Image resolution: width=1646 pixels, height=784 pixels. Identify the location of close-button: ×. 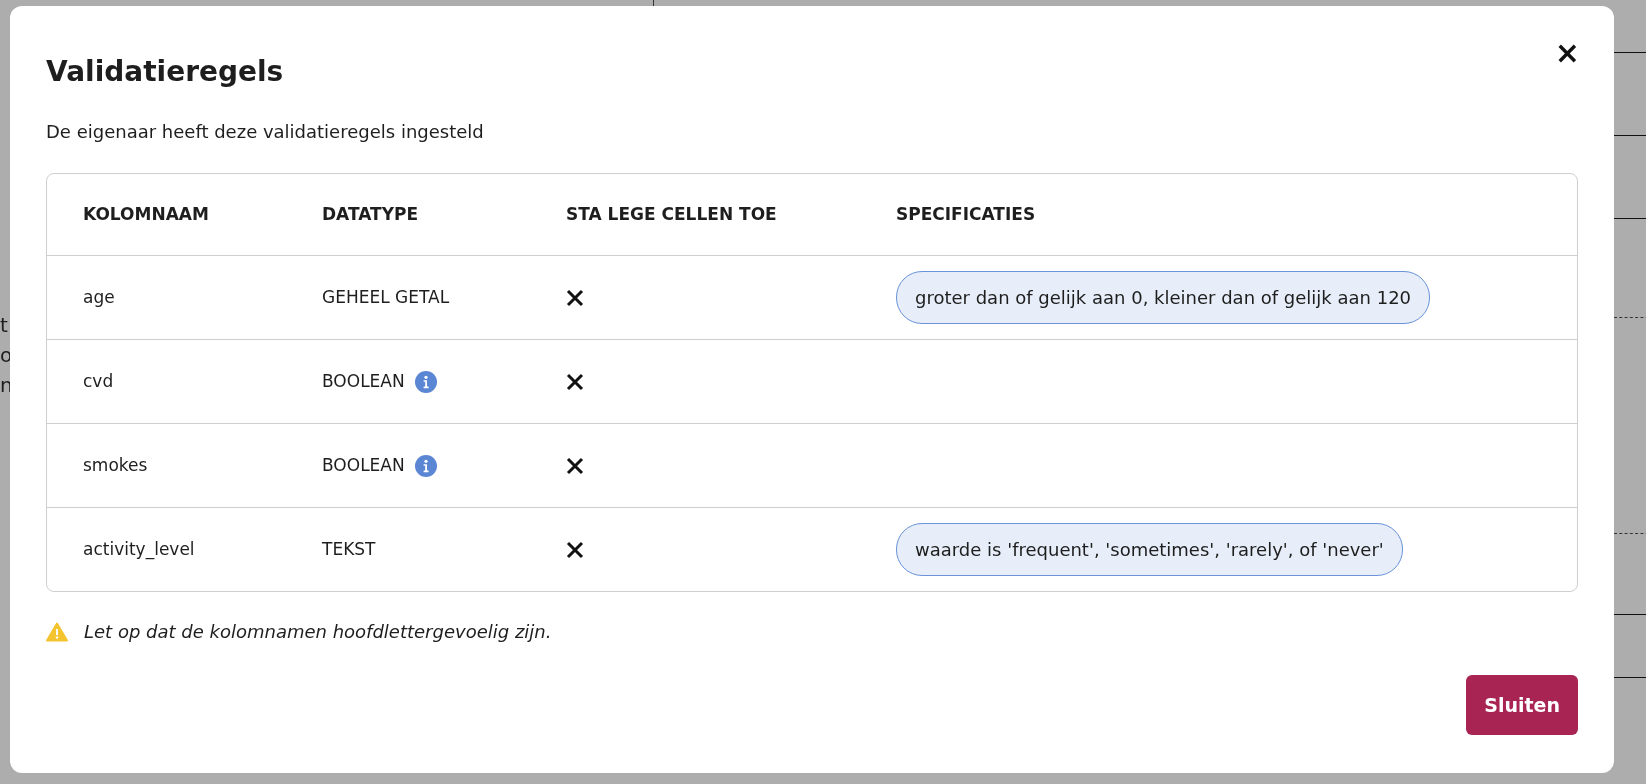
(1567, 53).